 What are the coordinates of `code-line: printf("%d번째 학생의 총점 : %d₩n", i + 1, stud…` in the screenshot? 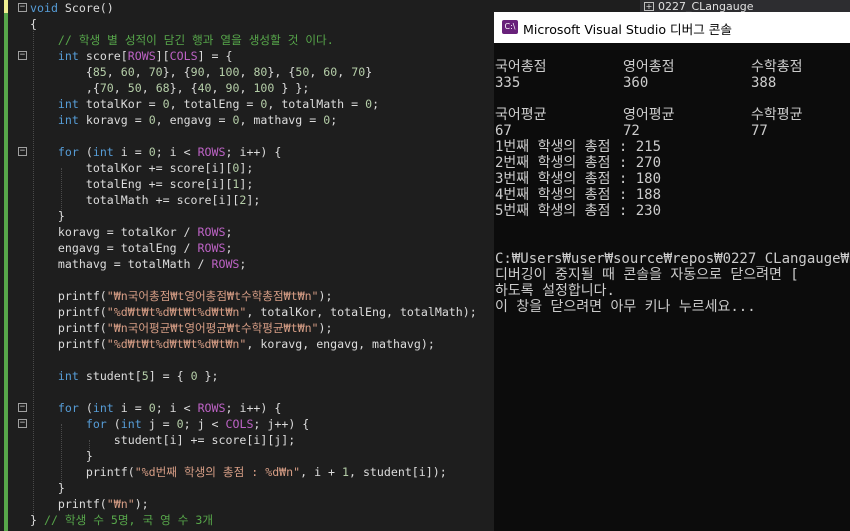 It's located at (238, 472).